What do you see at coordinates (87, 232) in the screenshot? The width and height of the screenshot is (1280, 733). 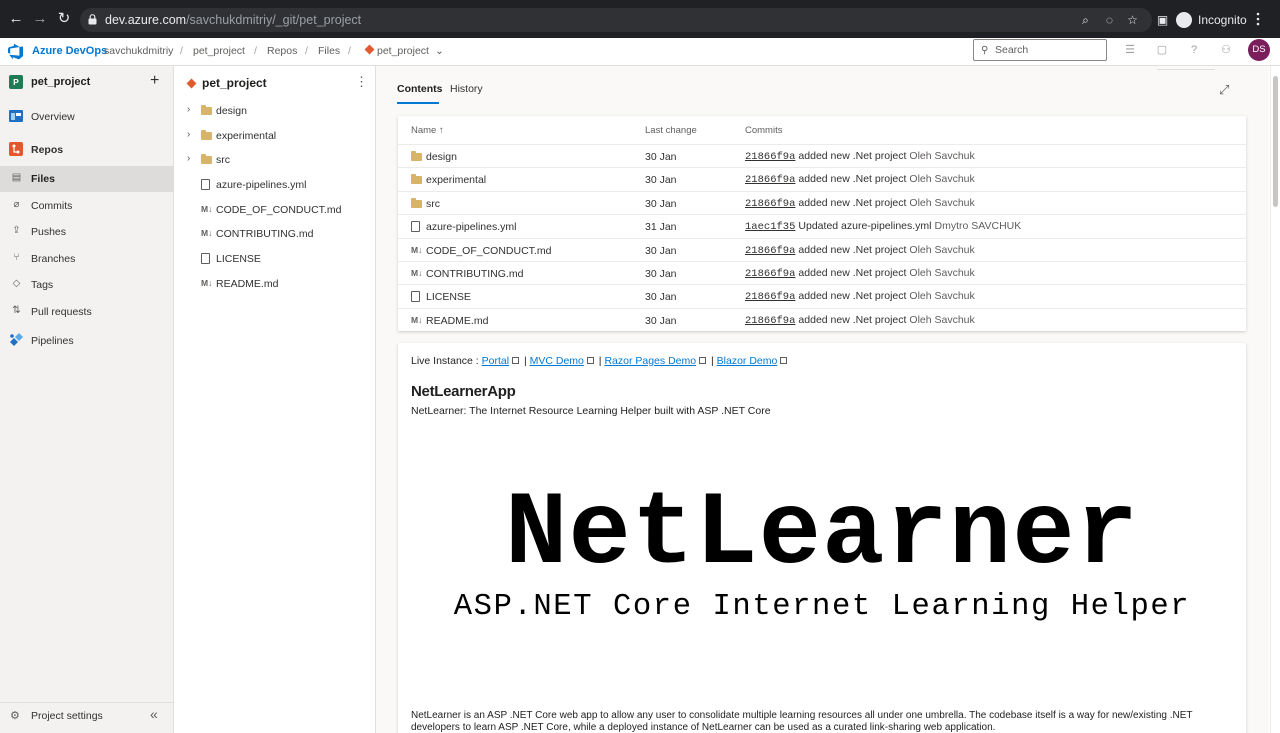 I see `sidebar-item-pushes: ⇪ Pushes` at bounding box center [87, 232].